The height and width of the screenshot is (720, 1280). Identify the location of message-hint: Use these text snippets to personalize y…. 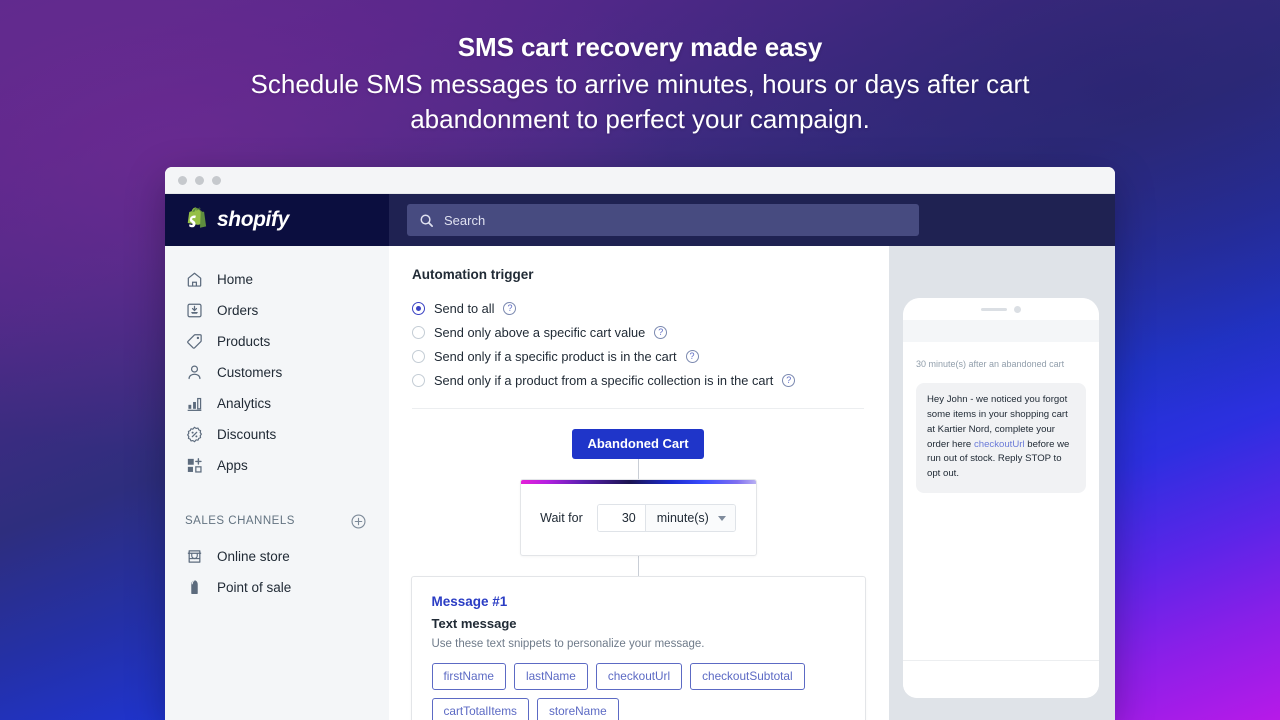
(568, 644).